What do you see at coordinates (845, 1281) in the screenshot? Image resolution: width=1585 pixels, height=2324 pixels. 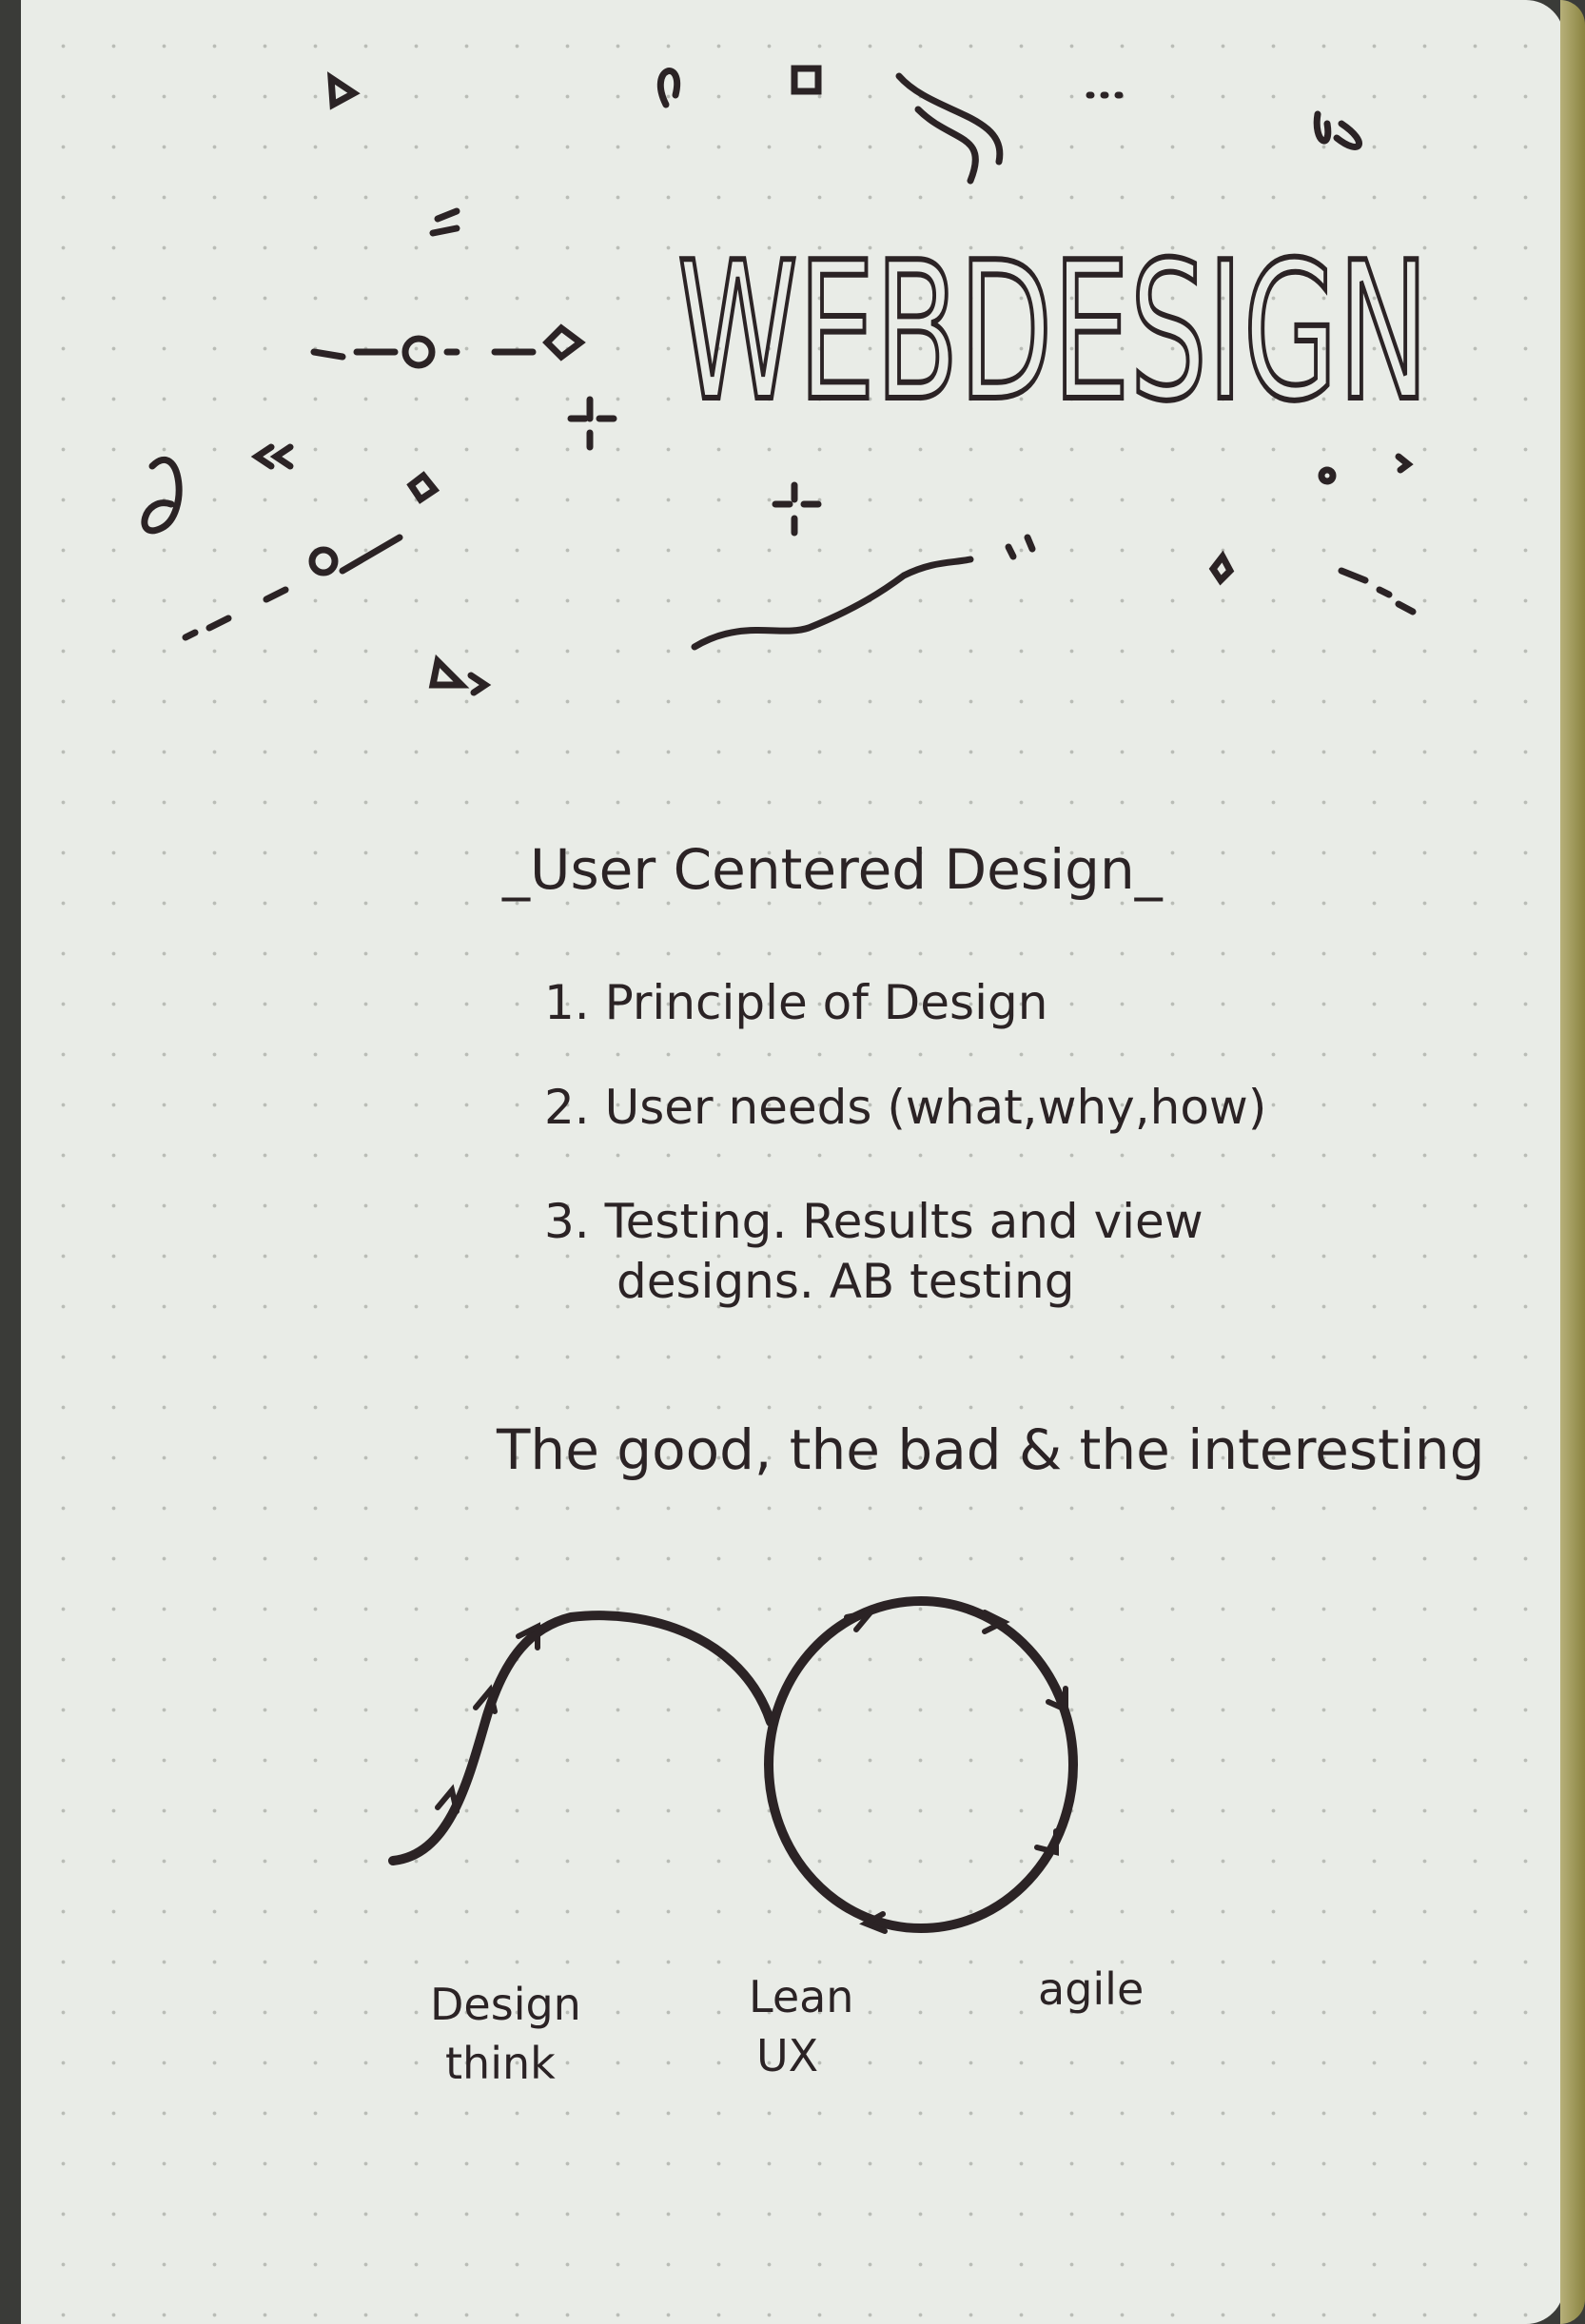 I see `list-item-3-continued: designs. AB testing` at bounding box center [845, 1281].